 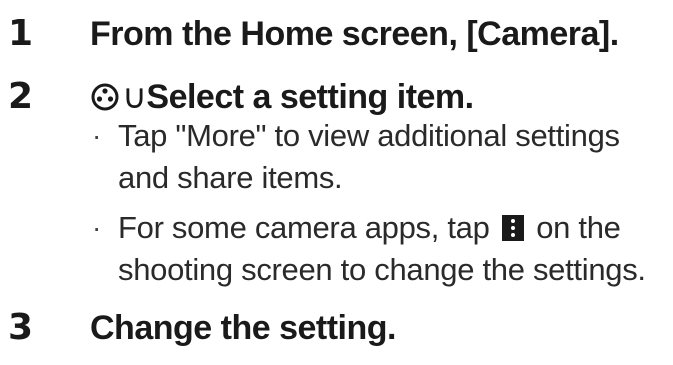 I want to click on step-number: 1, so click(x=21, y=33).